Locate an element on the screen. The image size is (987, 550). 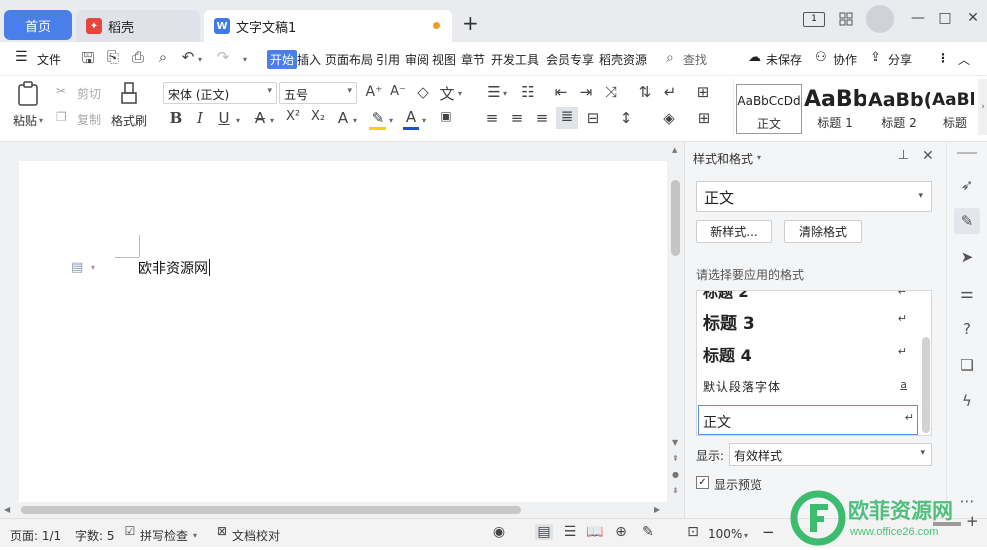
underline-icon: U is located at coordinates (224, 118).